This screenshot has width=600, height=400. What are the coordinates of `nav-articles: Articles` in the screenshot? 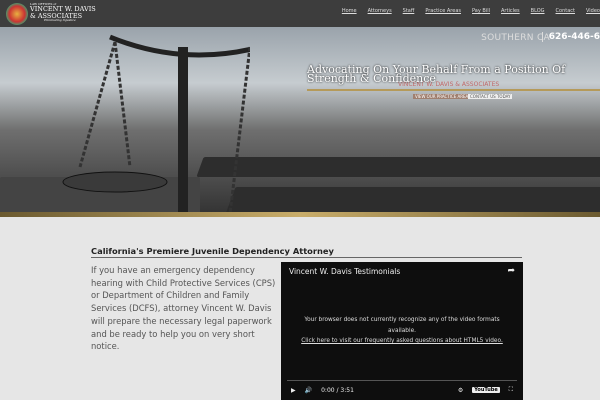 It's located at (510, 11).